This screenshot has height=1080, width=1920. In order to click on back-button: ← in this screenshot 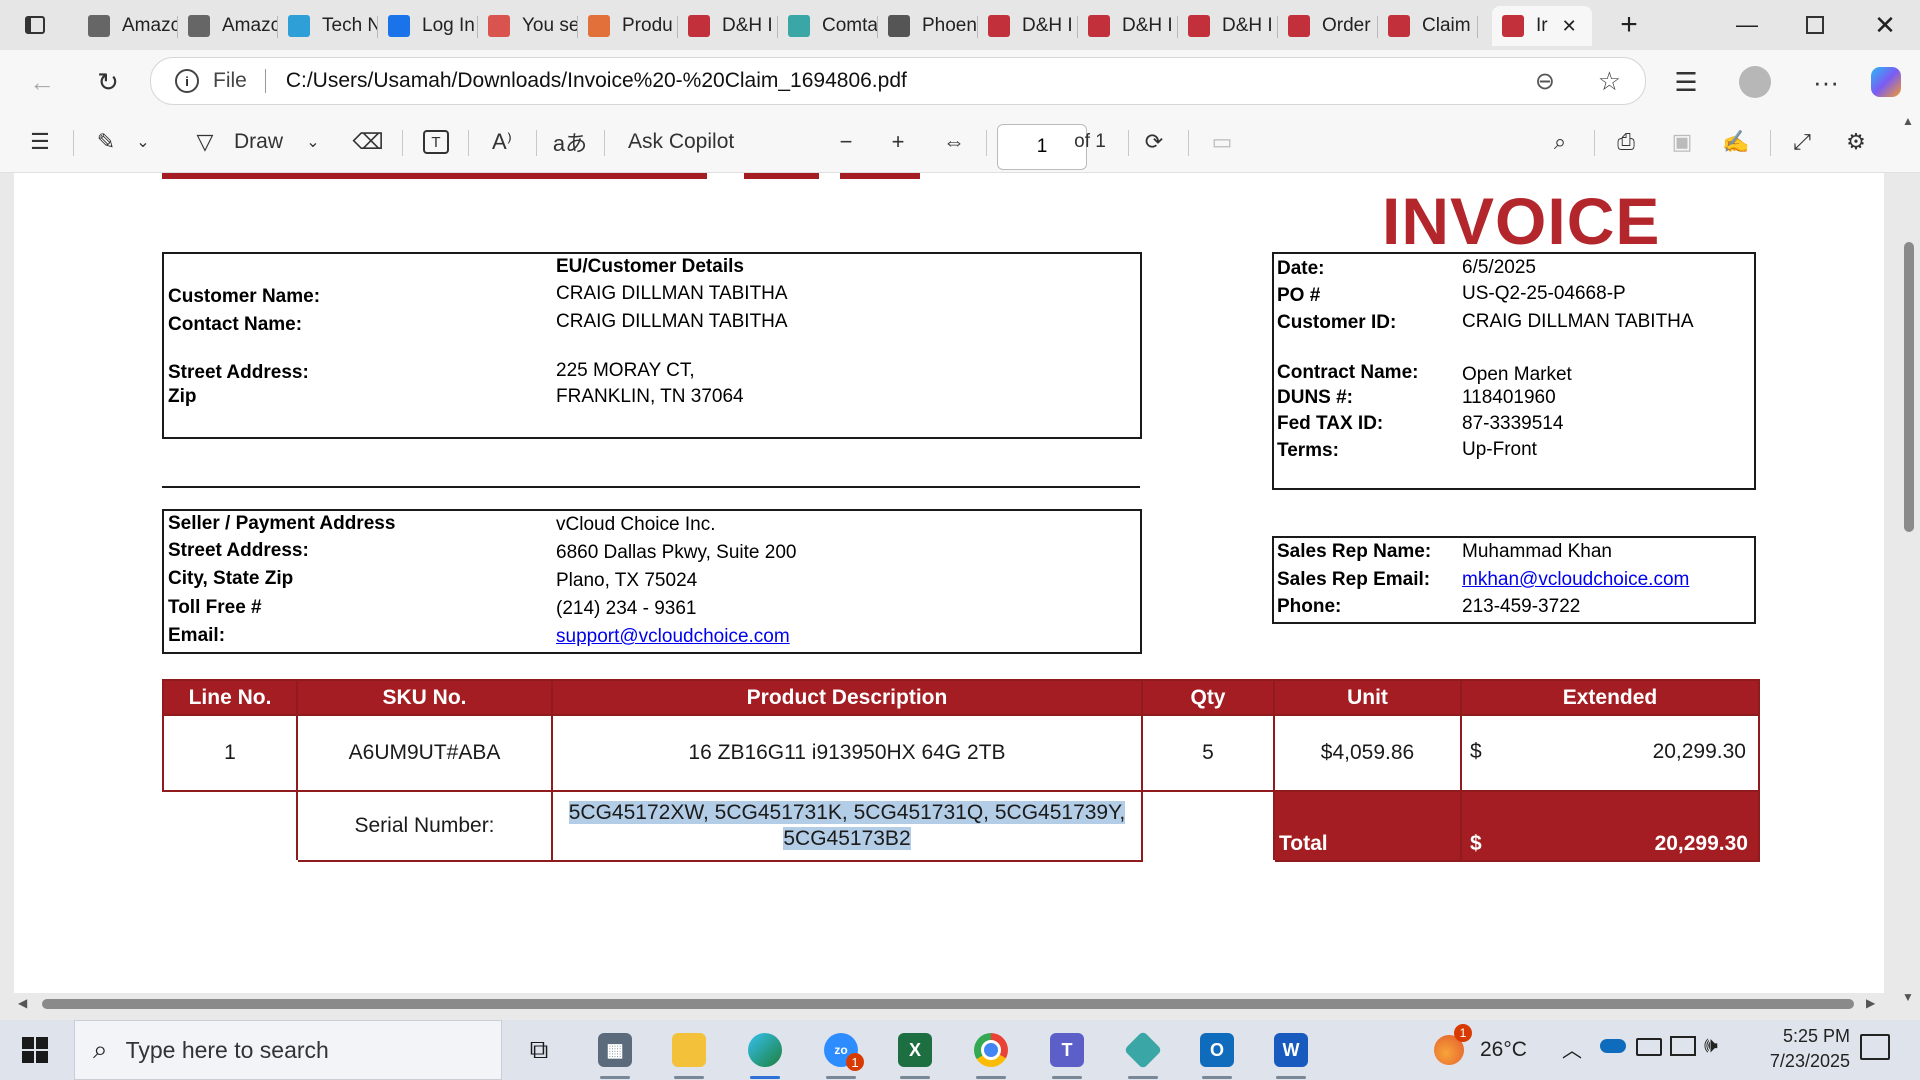, I will do `click(42, 82)`.